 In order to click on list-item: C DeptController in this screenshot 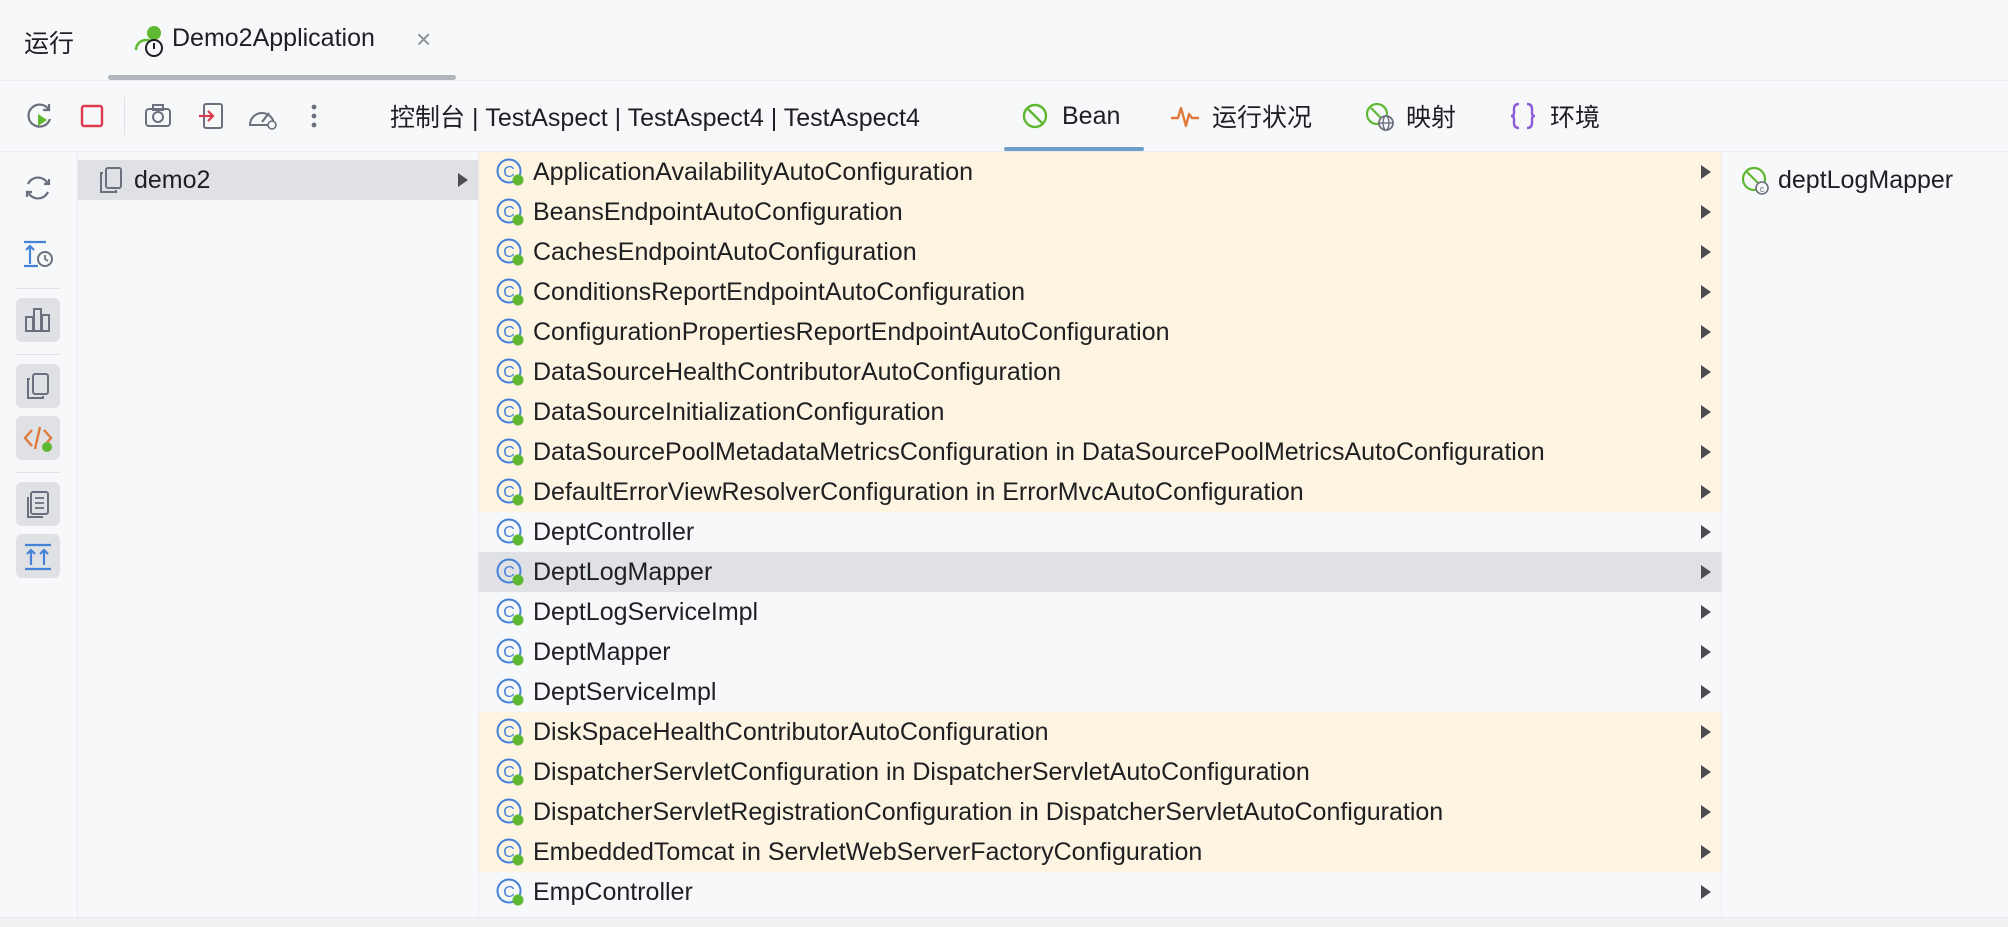, I will do `click(1100, 532)`.